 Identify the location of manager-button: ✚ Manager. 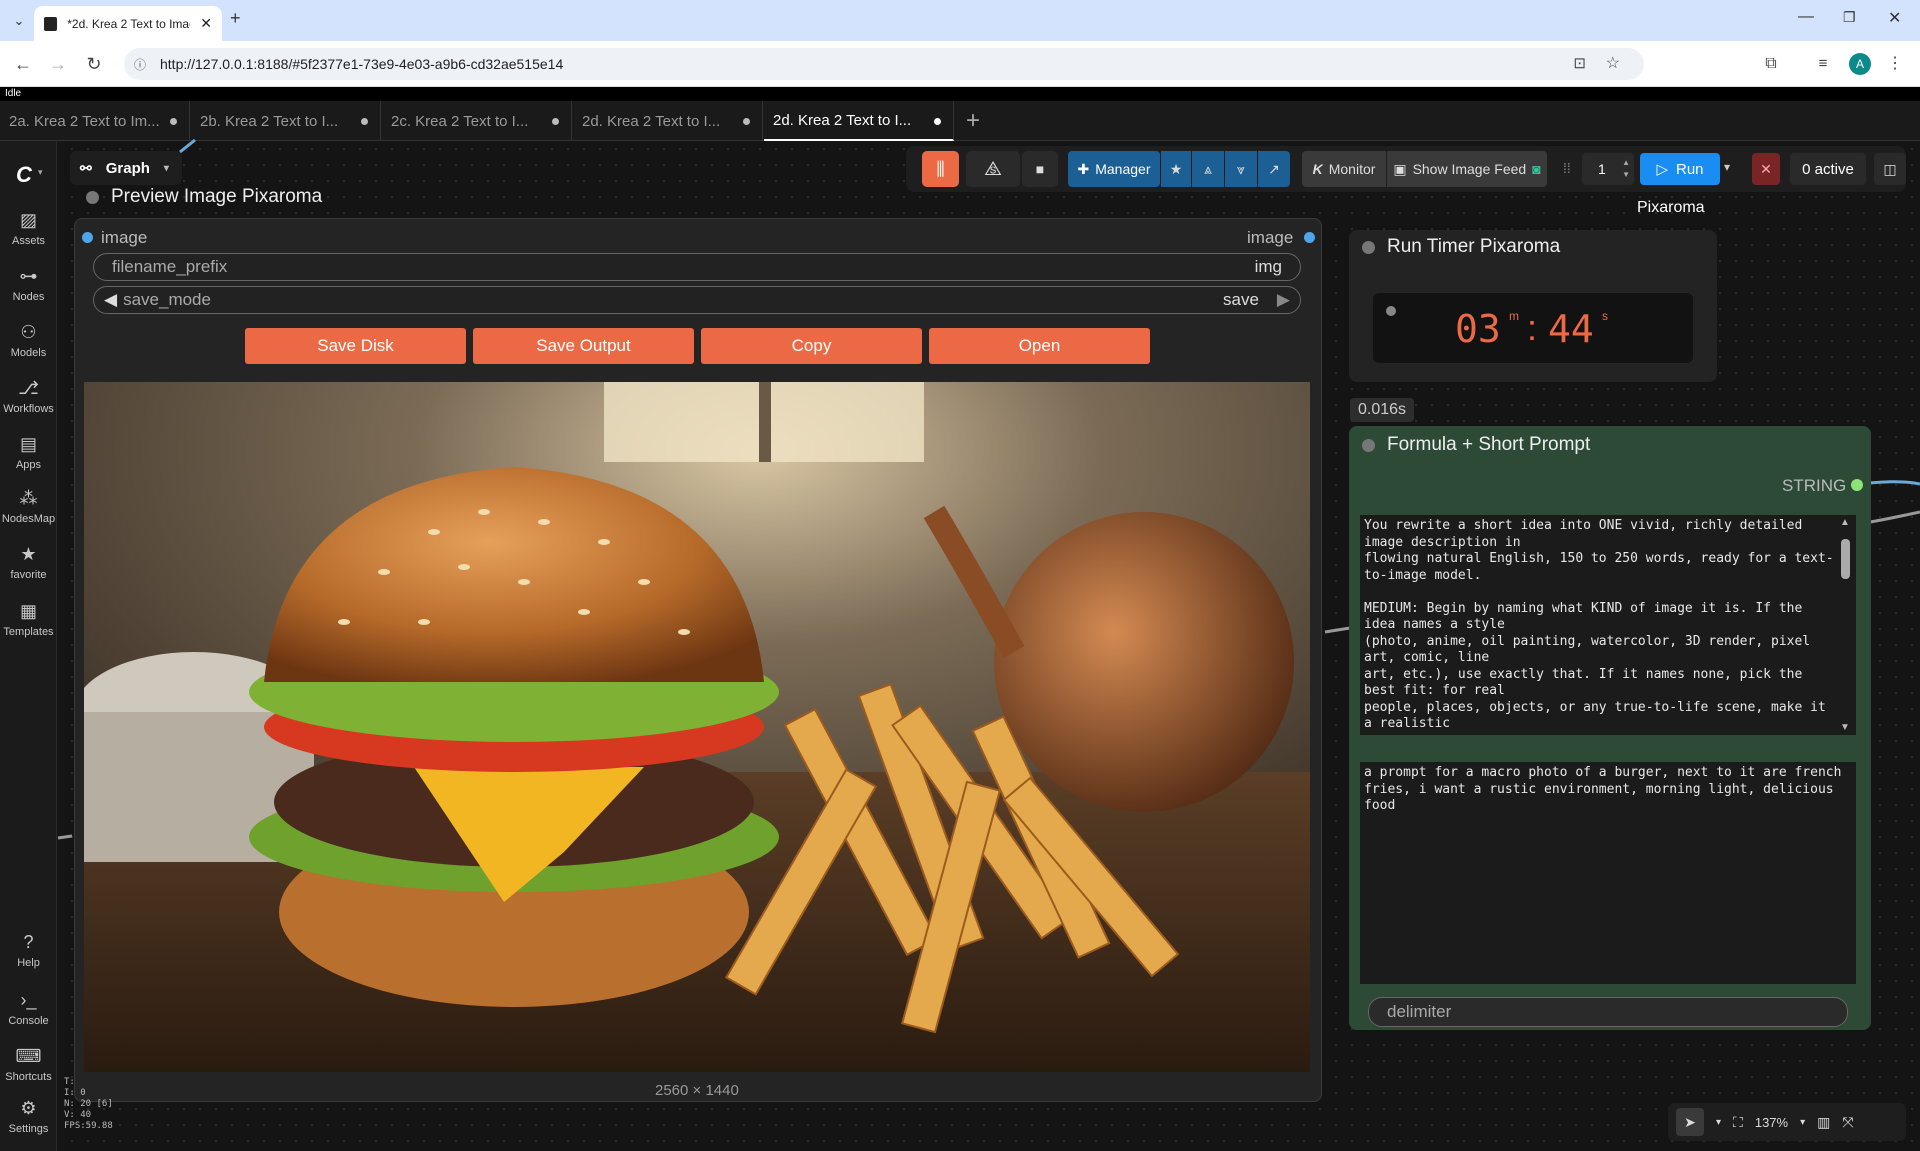
(1114, 169).